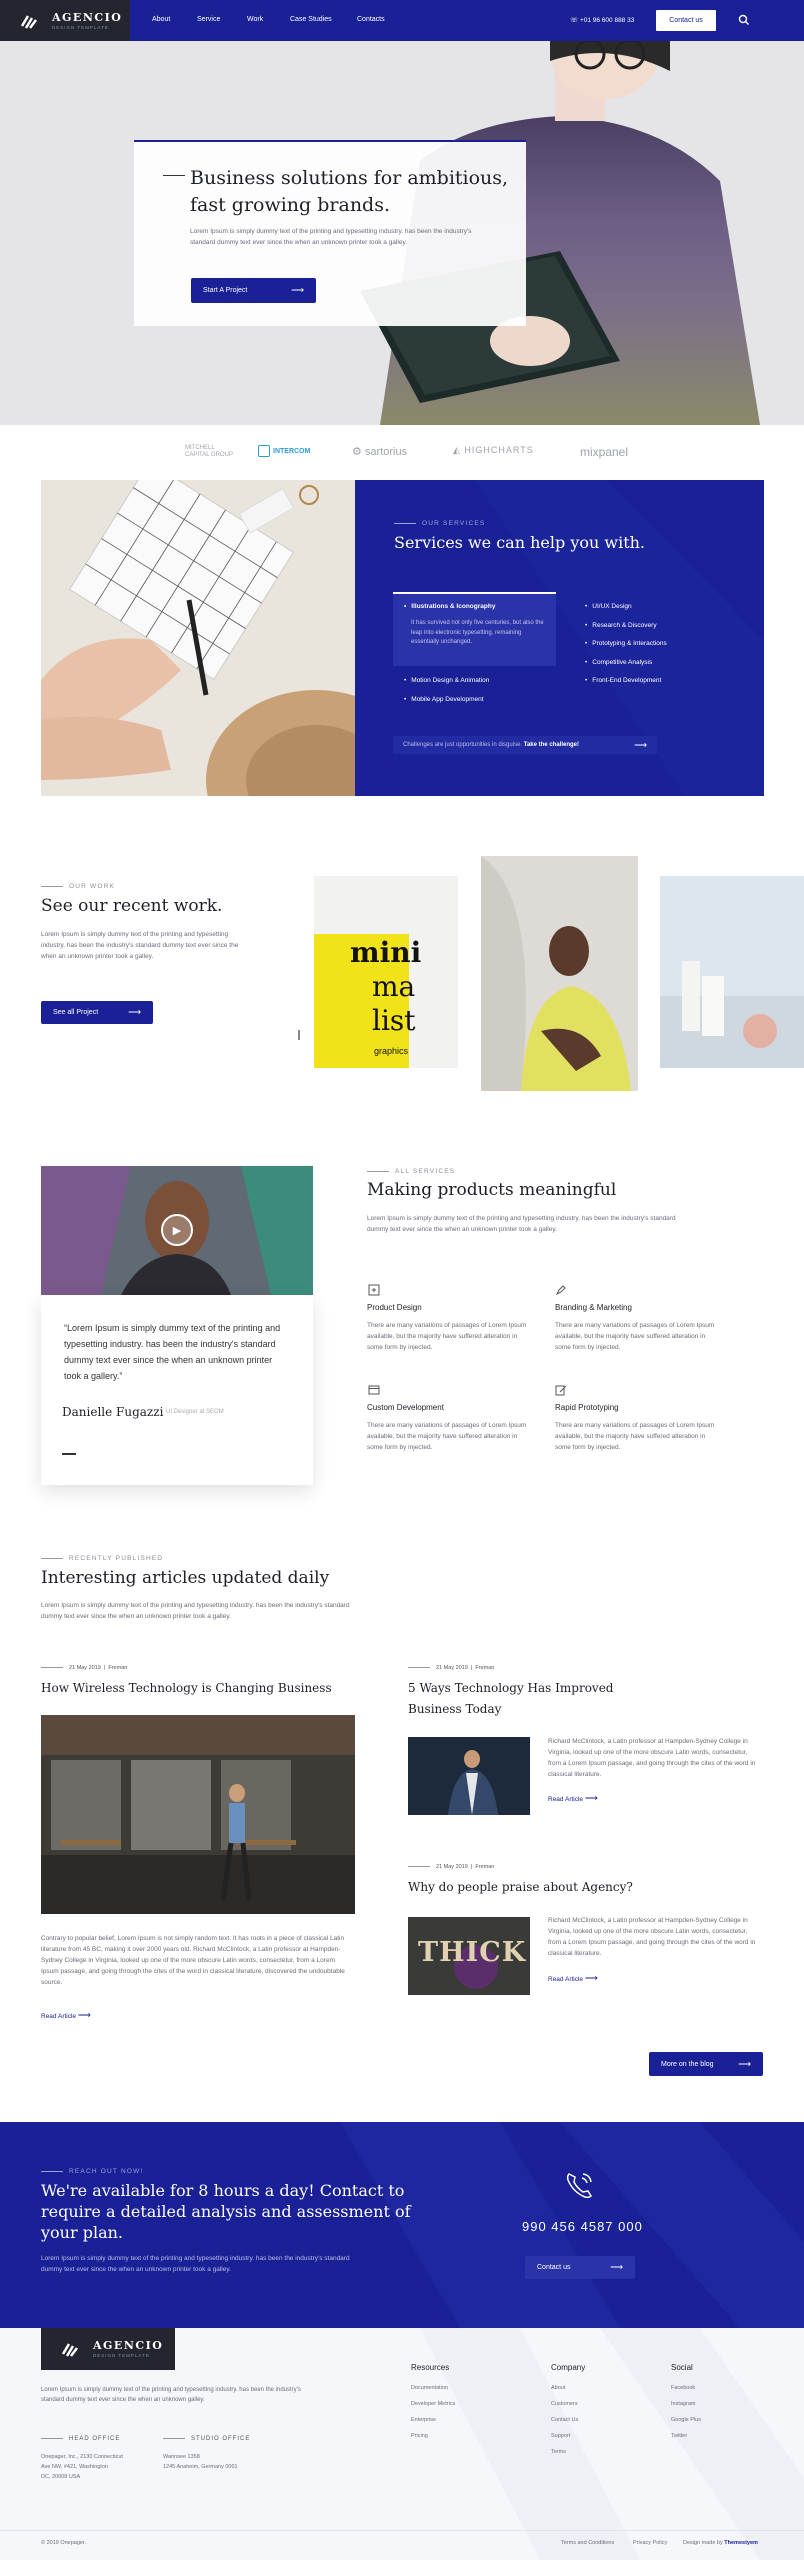 The image size is (804, 2560). I want to click on footer-link-twitter: Twitter, so click(679, 2436).